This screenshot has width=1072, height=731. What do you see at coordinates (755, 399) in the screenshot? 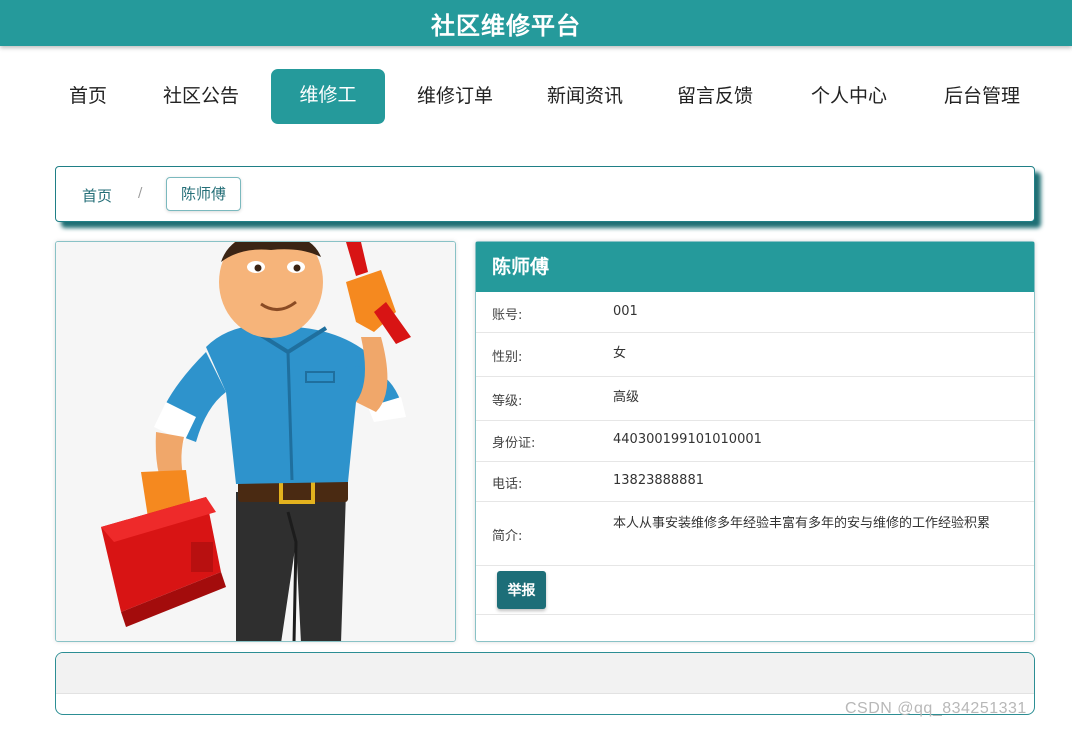
I see `info-row-level: 等级: 高级` at bounding box center [755, 399].